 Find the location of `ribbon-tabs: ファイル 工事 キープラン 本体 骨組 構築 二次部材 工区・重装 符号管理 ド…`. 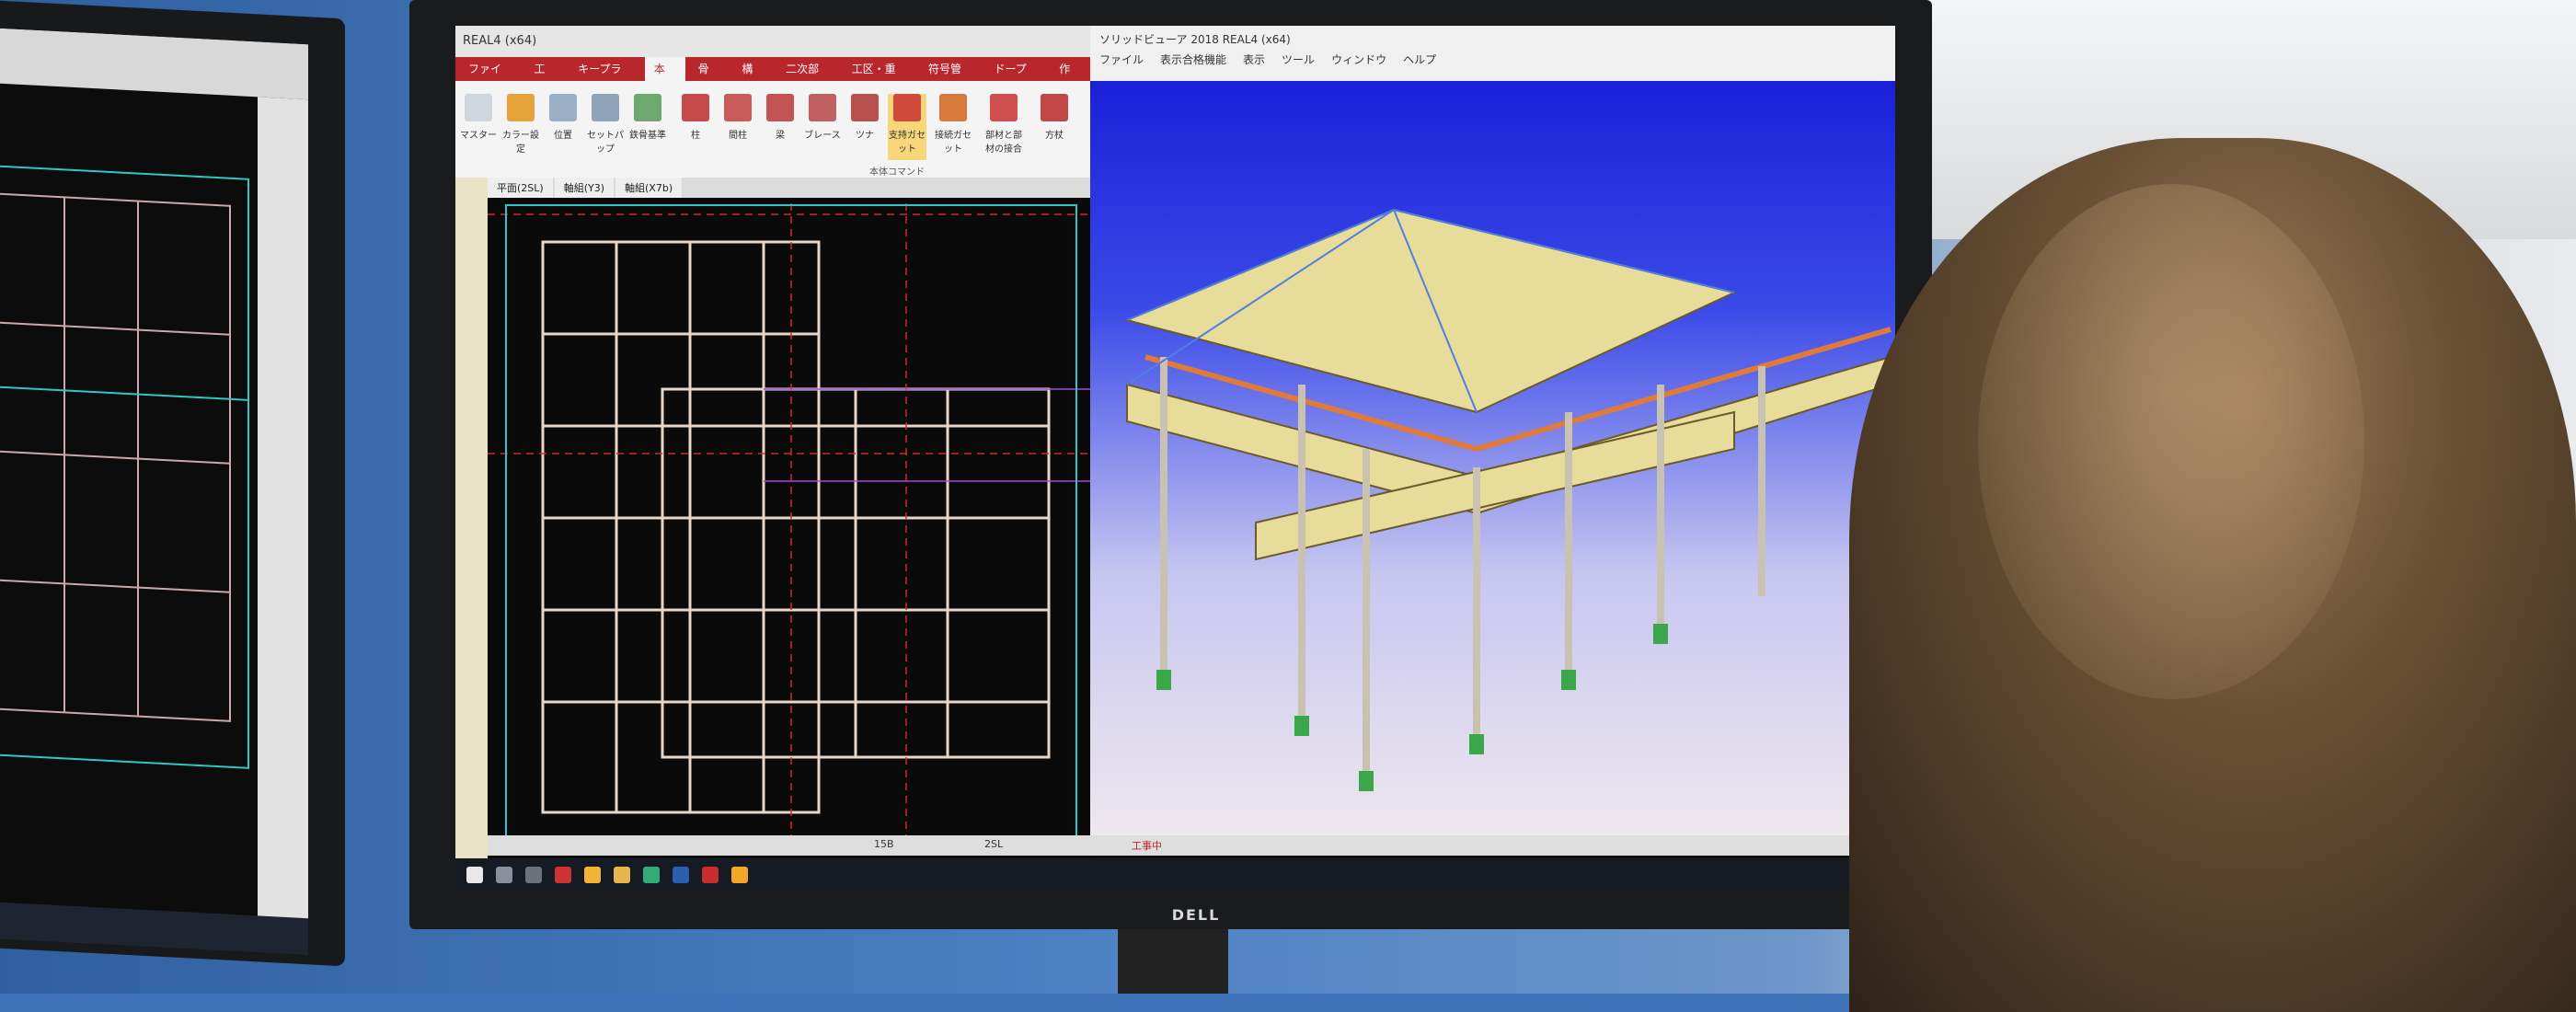

ribbon-tabs: ファイル 工事 キープラン 本体 骨組 構築 二次部材 工区・重装 符号管理 ド… is located at coordinates (772, 78).